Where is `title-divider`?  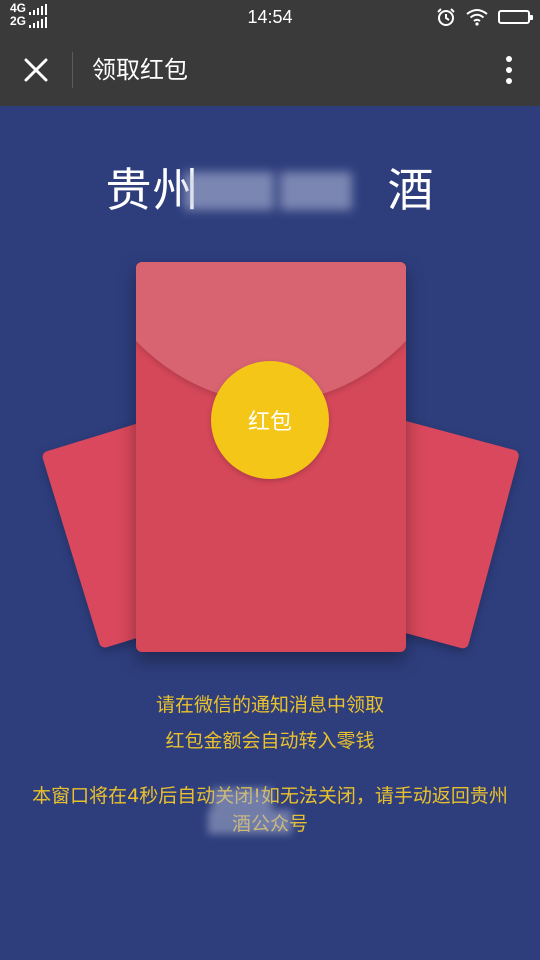
title-divider is located at coordinates (72, 70).